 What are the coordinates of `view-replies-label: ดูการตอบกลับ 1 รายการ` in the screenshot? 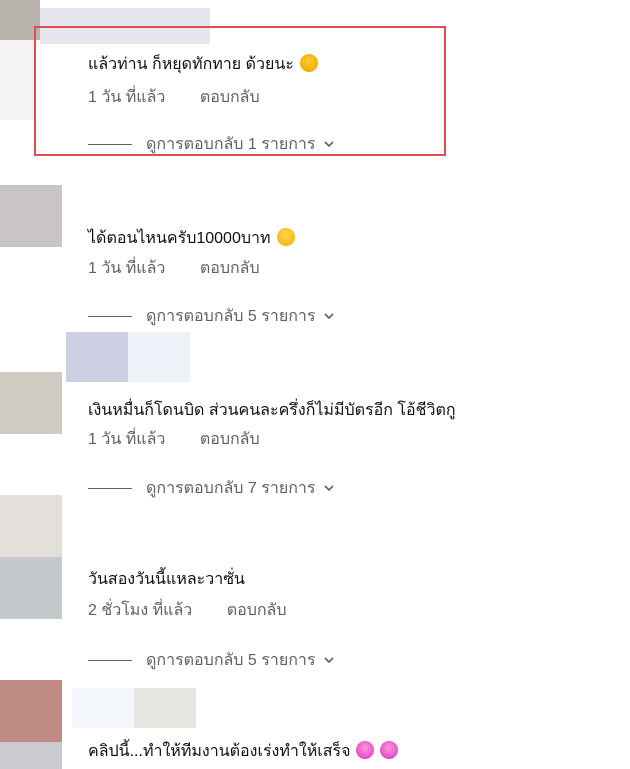 It's located at (231, 144).